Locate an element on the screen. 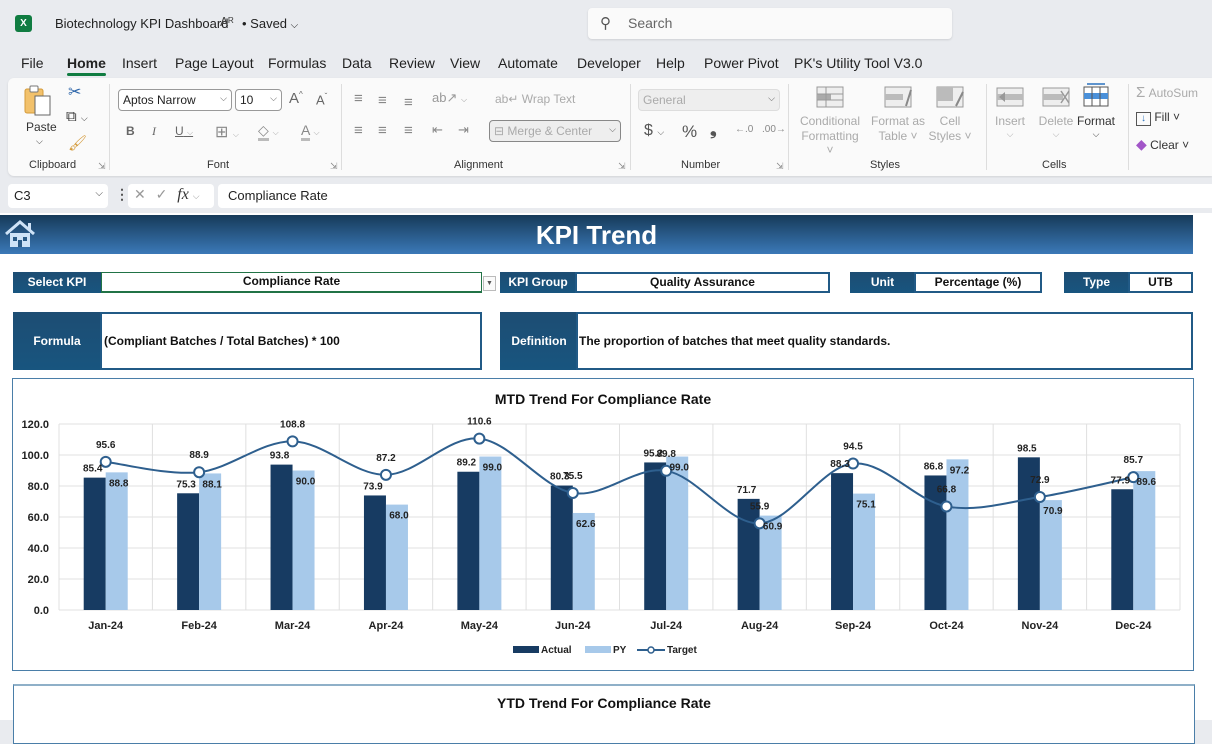 This screenshot has width=1212, height=744. tab-power-pivot: Power Pivot is located at coordinates (741, 63).